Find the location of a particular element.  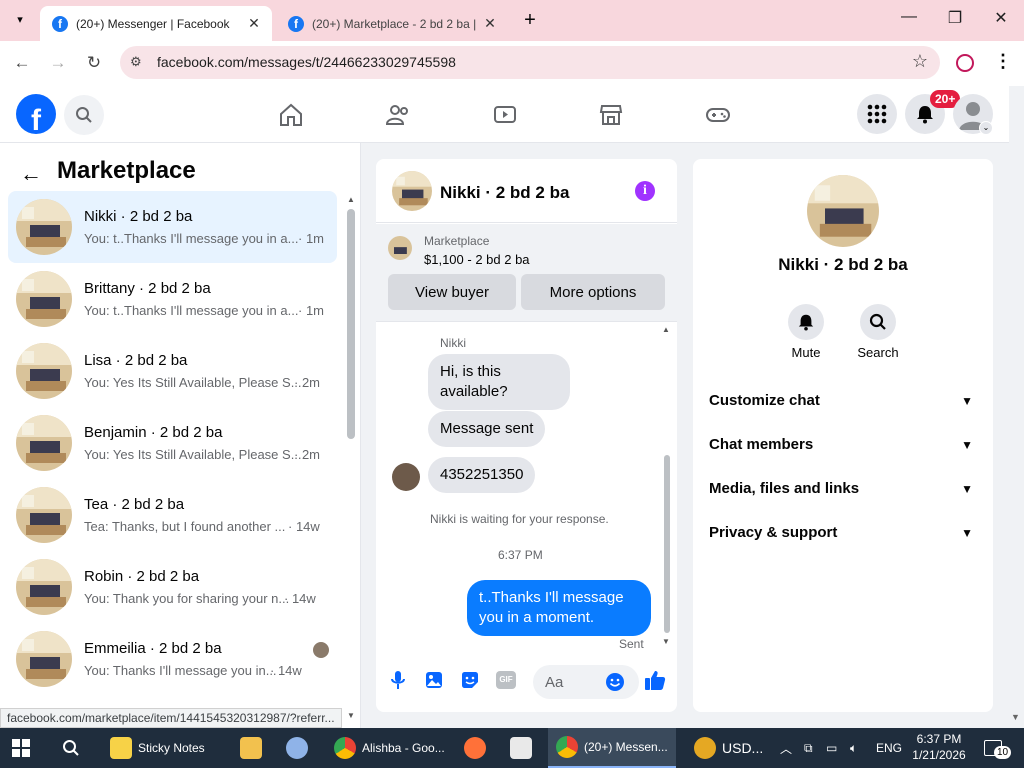

microphone-icon is located at coordinates (398, 680).